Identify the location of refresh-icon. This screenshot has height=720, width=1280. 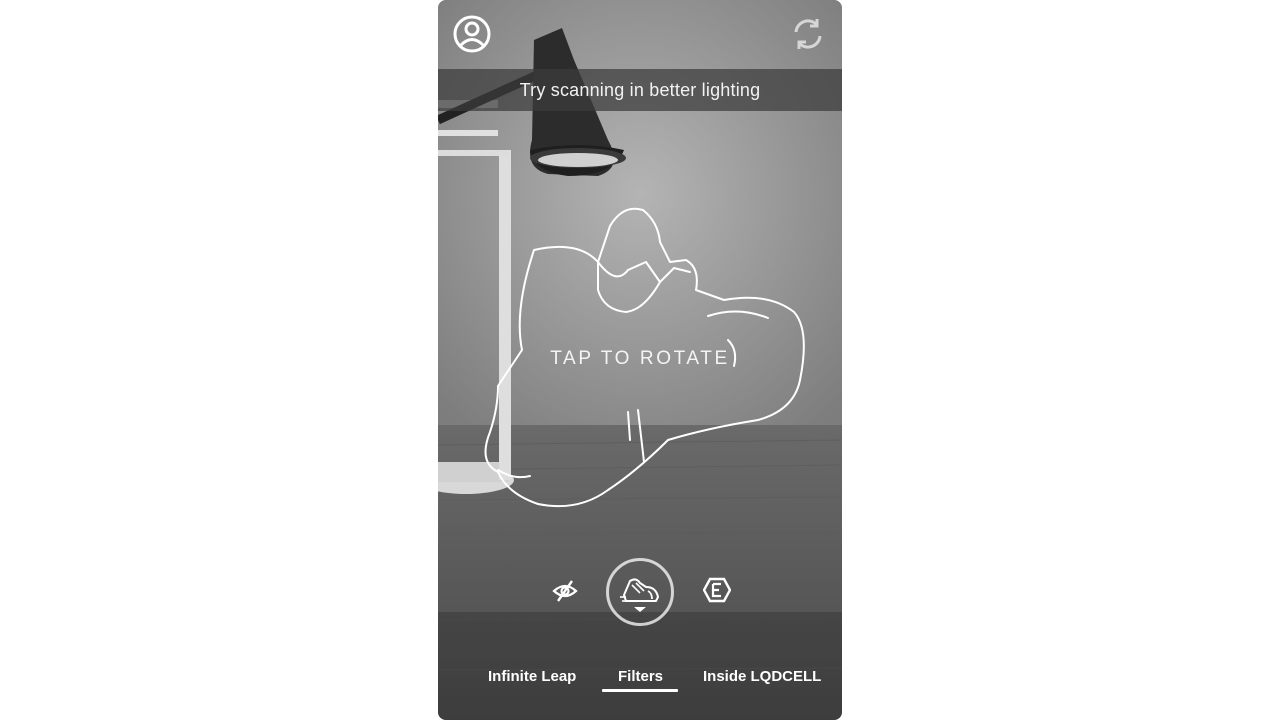
(808, 34).